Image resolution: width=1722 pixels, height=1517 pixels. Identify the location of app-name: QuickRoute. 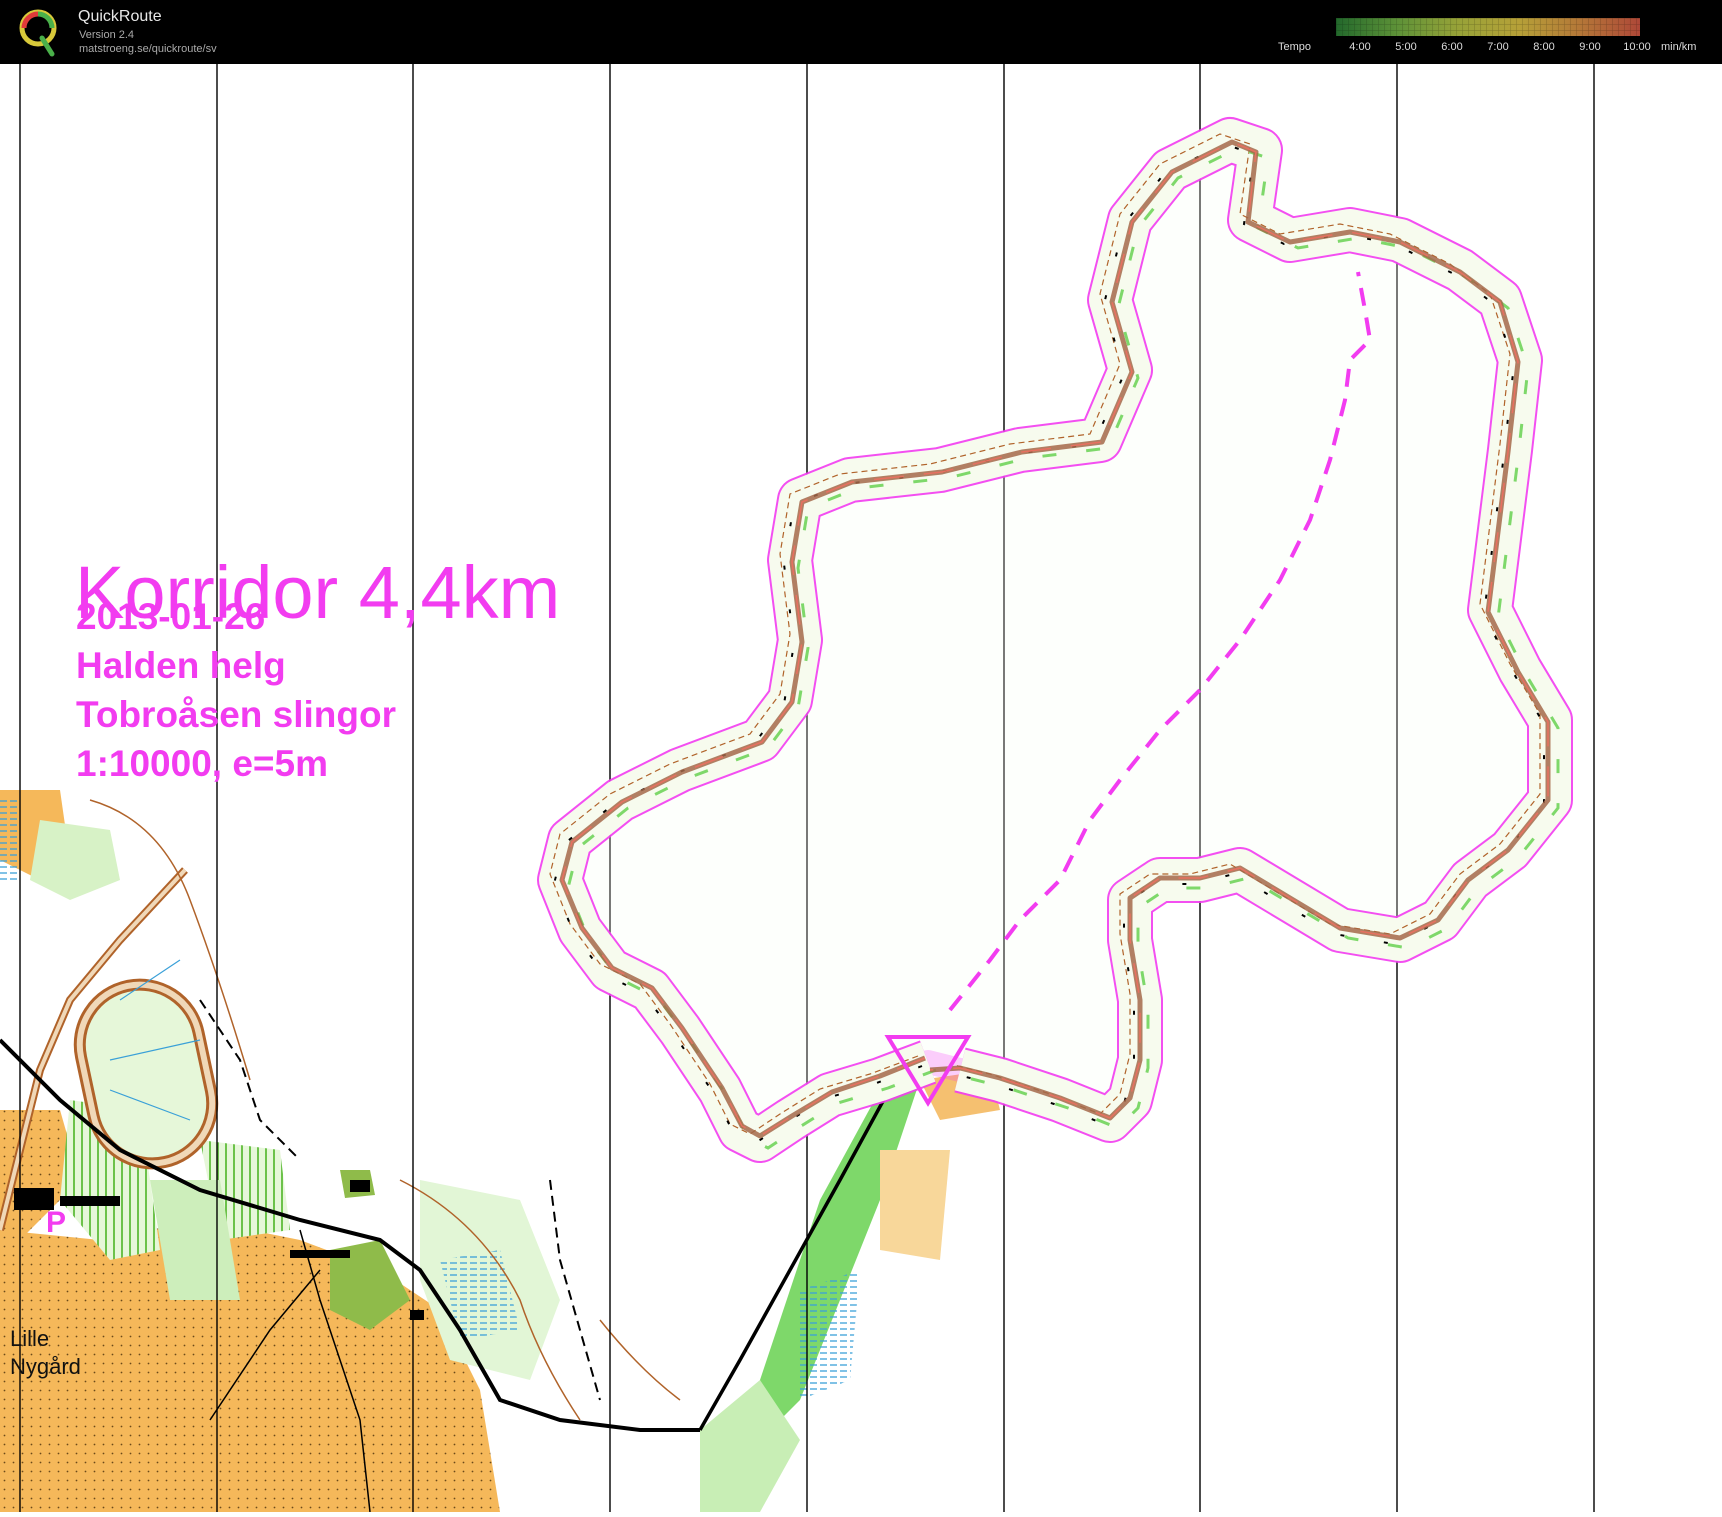
(120, 16).